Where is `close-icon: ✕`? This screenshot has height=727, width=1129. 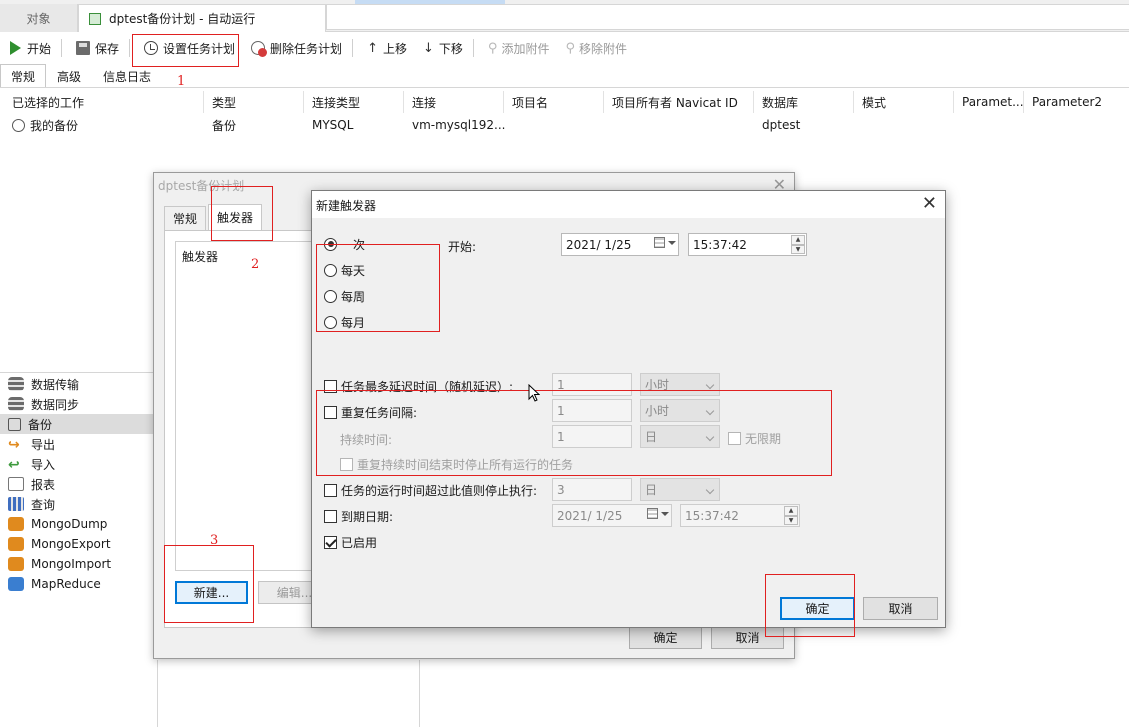
close-icon: ✕ is located at coordinates (929, 203).